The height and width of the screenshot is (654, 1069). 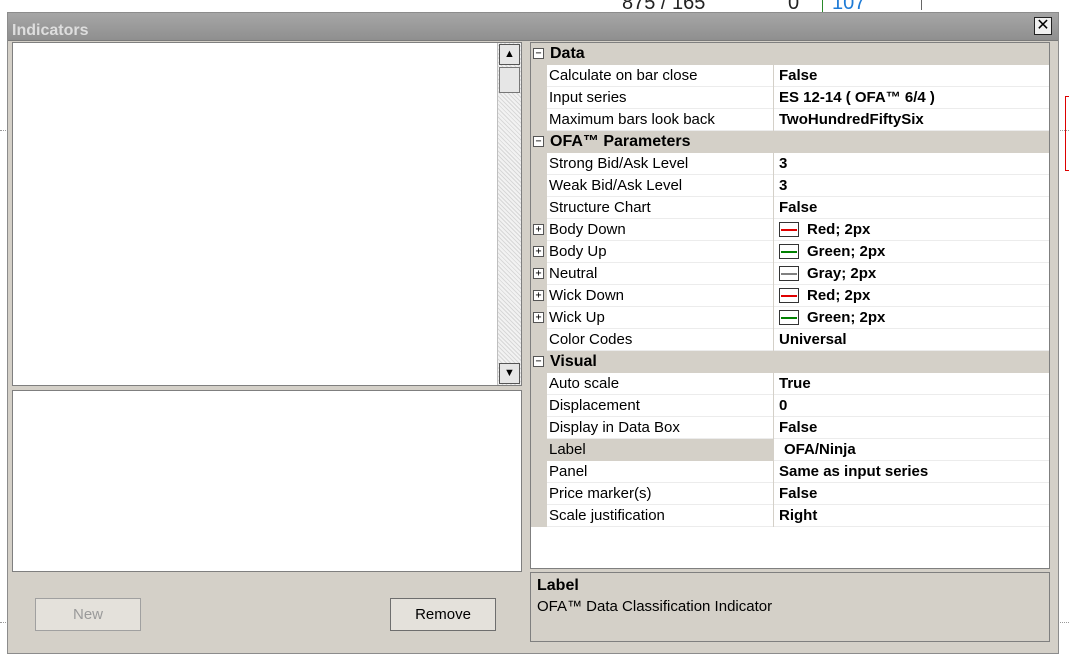 I want to click on property-row: Auto scale True, so click(x=790, y=384).